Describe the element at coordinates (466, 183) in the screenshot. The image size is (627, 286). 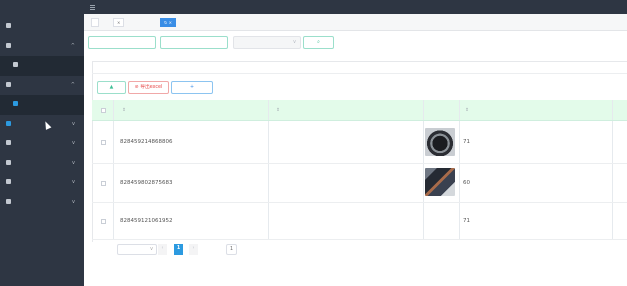
I see `cell-price: 60` at that location.